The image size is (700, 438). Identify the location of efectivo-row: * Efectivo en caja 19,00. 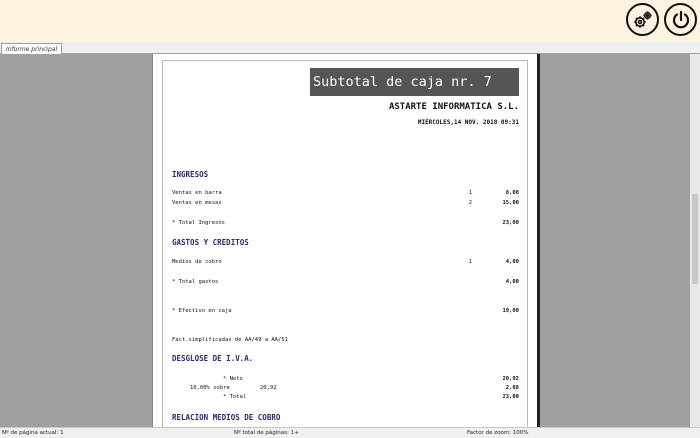
(345, 311).